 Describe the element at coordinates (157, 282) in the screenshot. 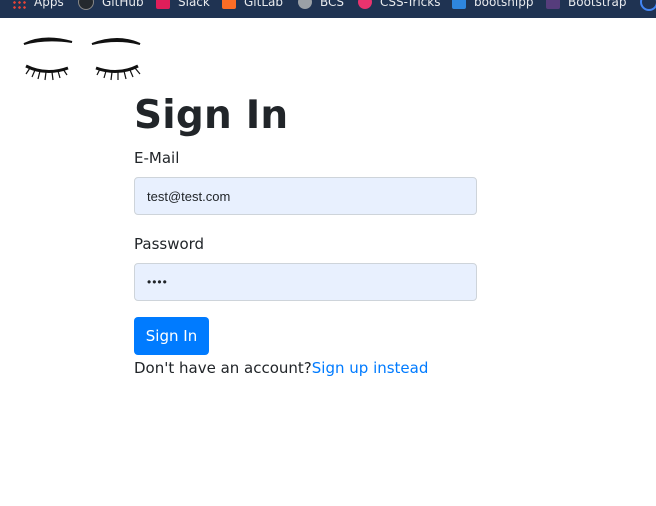

I see `password-value: ••••` at that location.